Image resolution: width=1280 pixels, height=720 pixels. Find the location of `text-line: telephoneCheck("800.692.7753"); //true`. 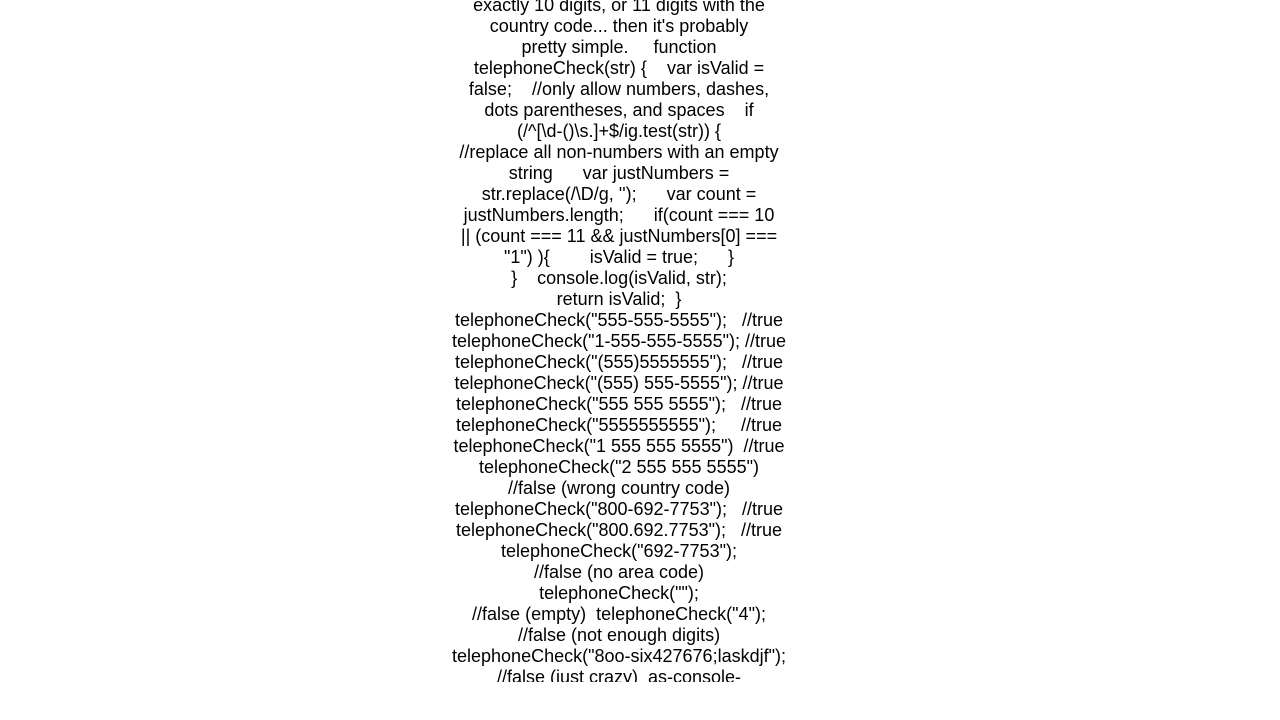

text-line: telephoneCheck("800.692.7753"); //true is located at coordinates (619, 530).